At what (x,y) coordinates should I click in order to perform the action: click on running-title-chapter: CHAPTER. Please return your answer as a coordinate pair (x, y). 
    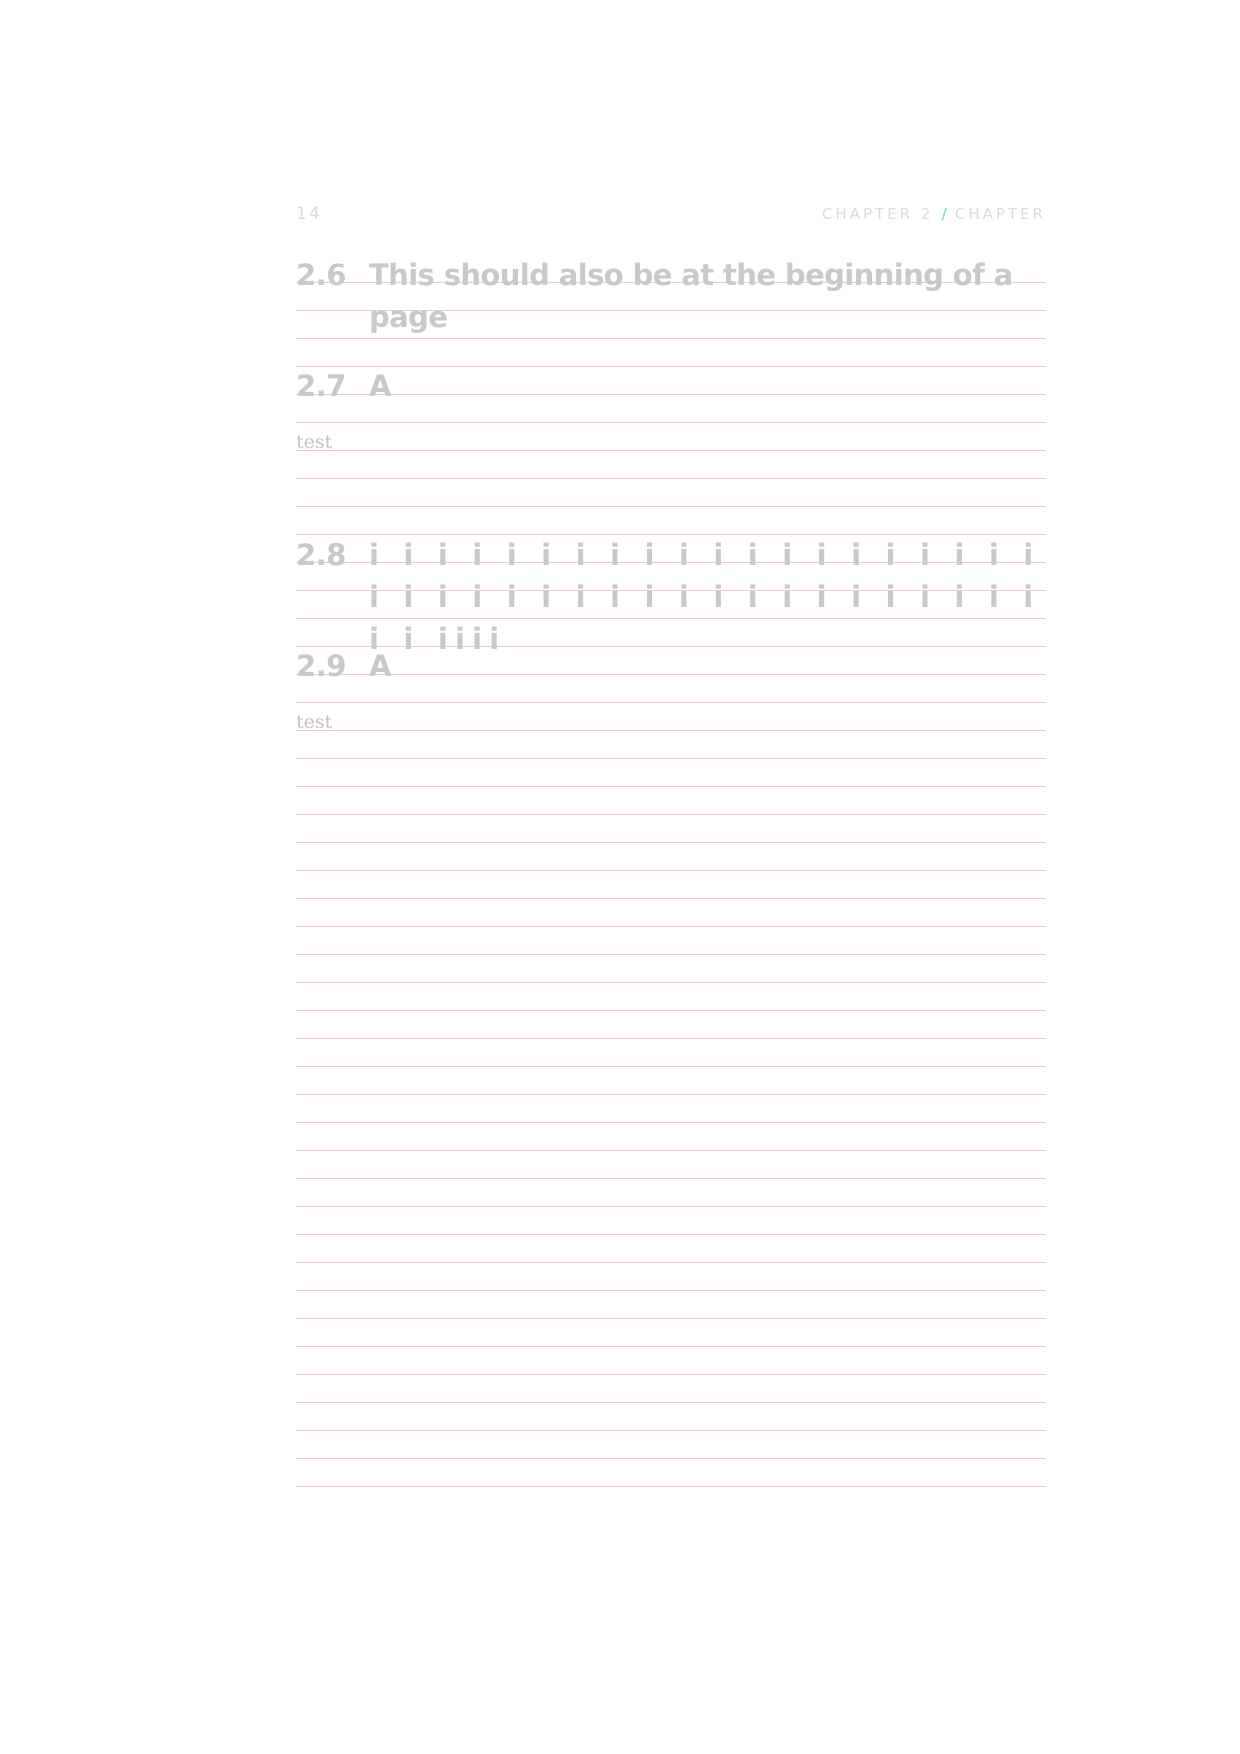
    Looking at the image, I should click on (1000, 214).